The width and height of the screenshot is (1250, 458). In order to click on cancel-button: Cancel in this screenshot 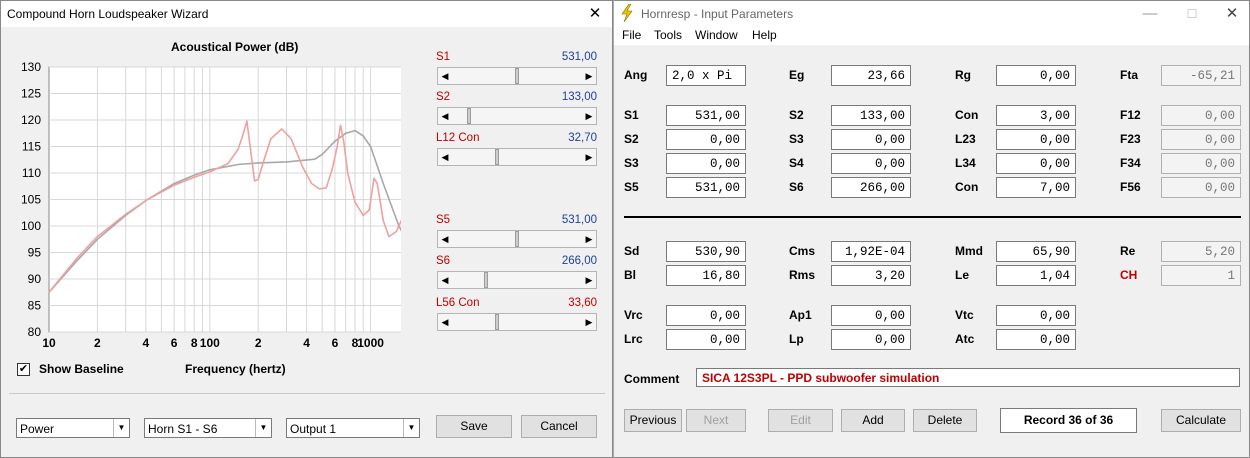, I will do `click(559, 426)`.